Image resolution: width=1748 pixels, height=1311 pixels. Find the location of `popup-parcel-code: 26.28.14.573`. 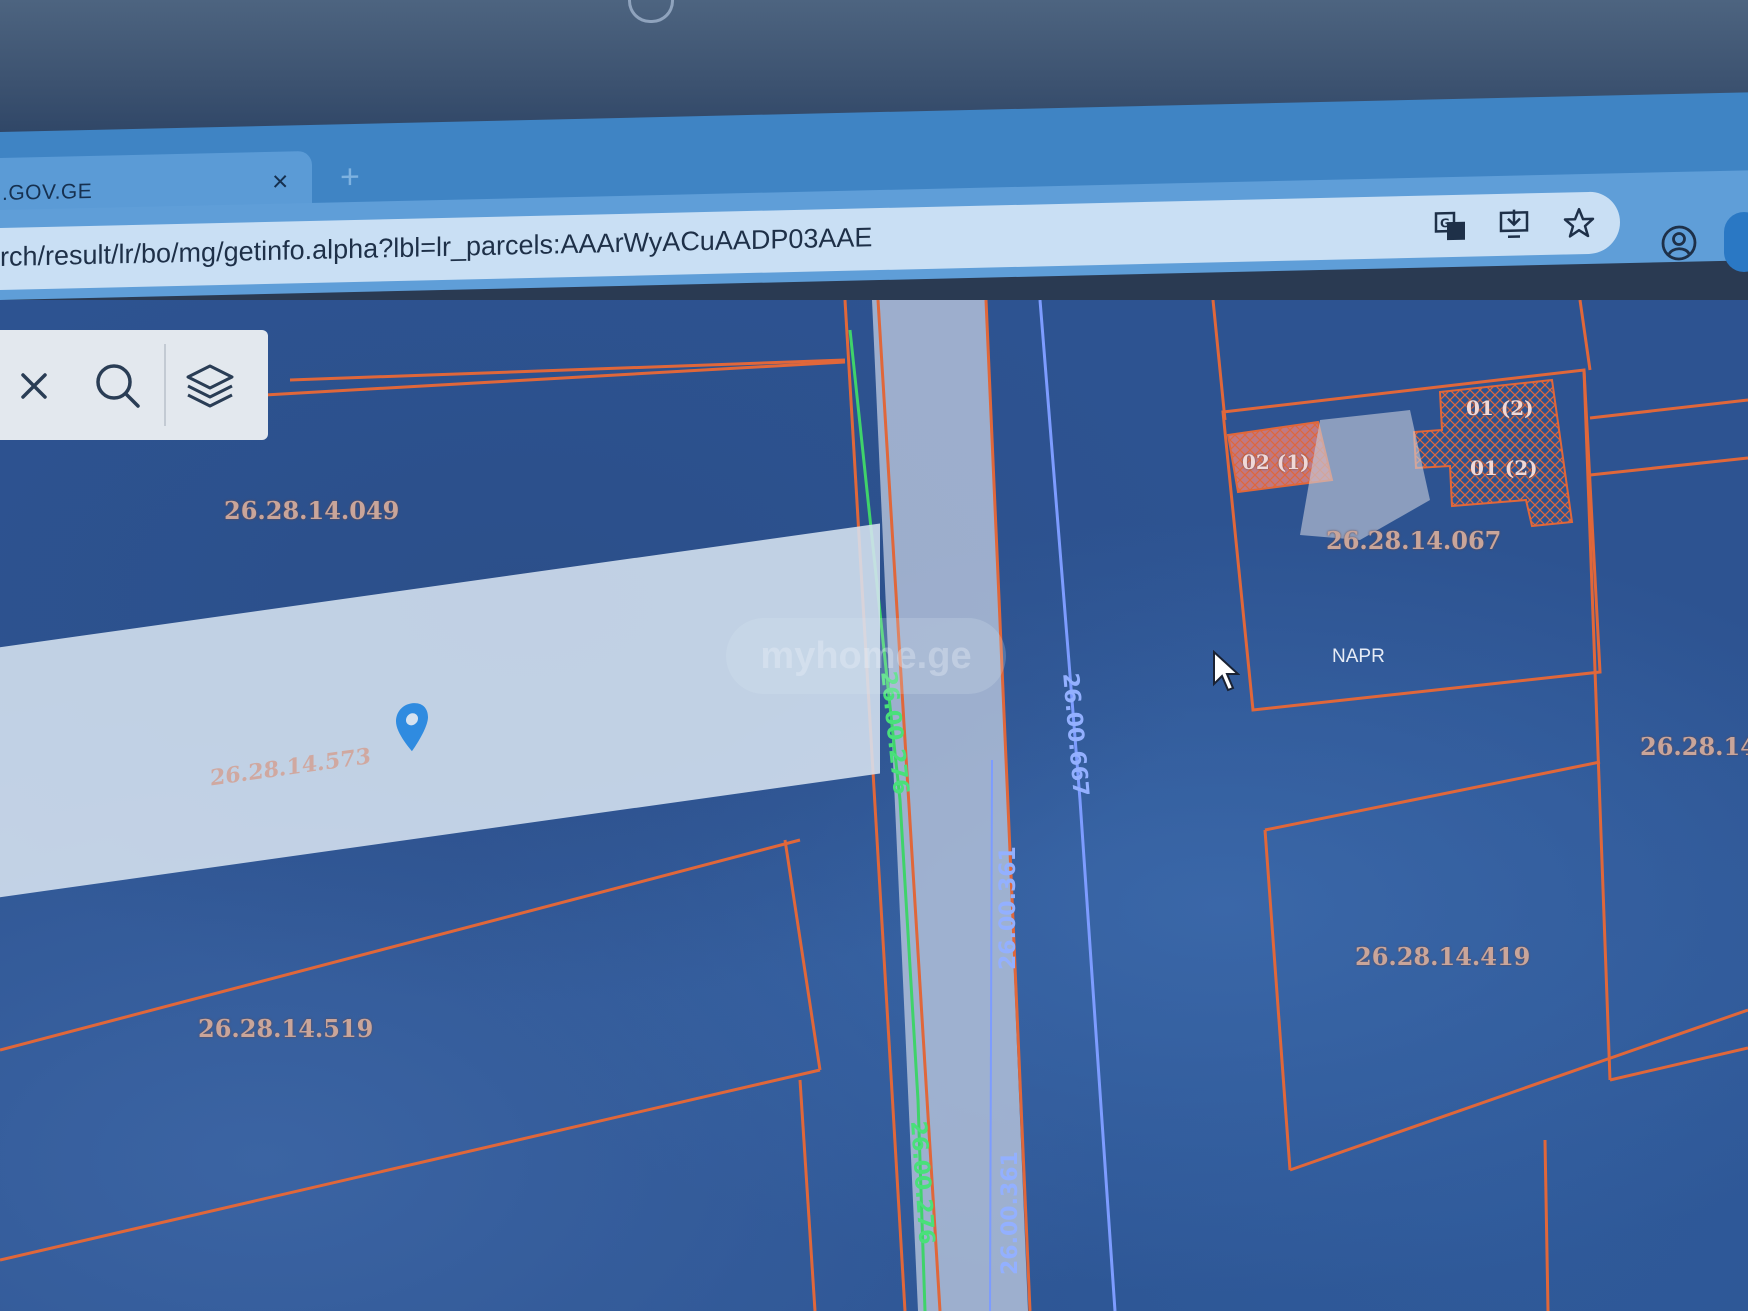

popup-parcel-code: 26.28.14.573 is located at coordinates (290, 767).